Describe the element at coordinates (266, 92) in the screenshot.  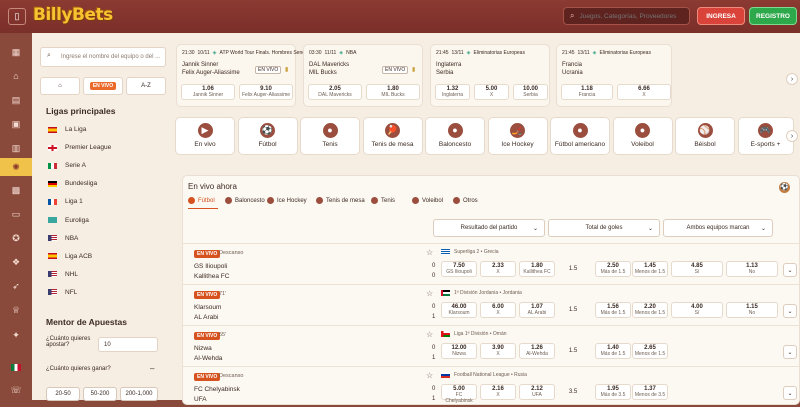
I see `odds-button: 9.10 Felix Auger-Aliassime` at that location.